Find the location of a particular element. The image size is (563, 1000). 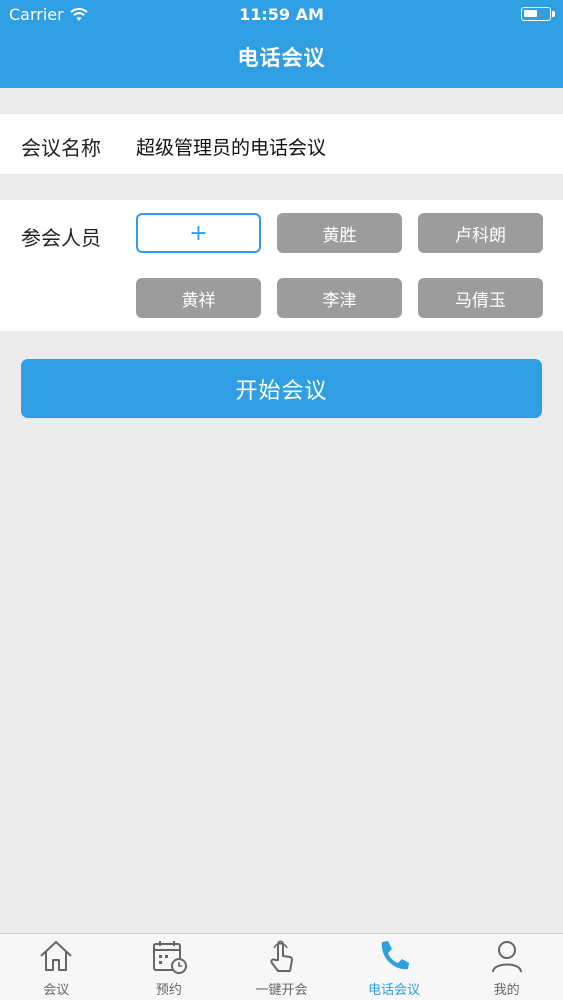

tab-bar: 会议 预约 一键开会 电话会议 我的 is located at coordinates (281, 966).